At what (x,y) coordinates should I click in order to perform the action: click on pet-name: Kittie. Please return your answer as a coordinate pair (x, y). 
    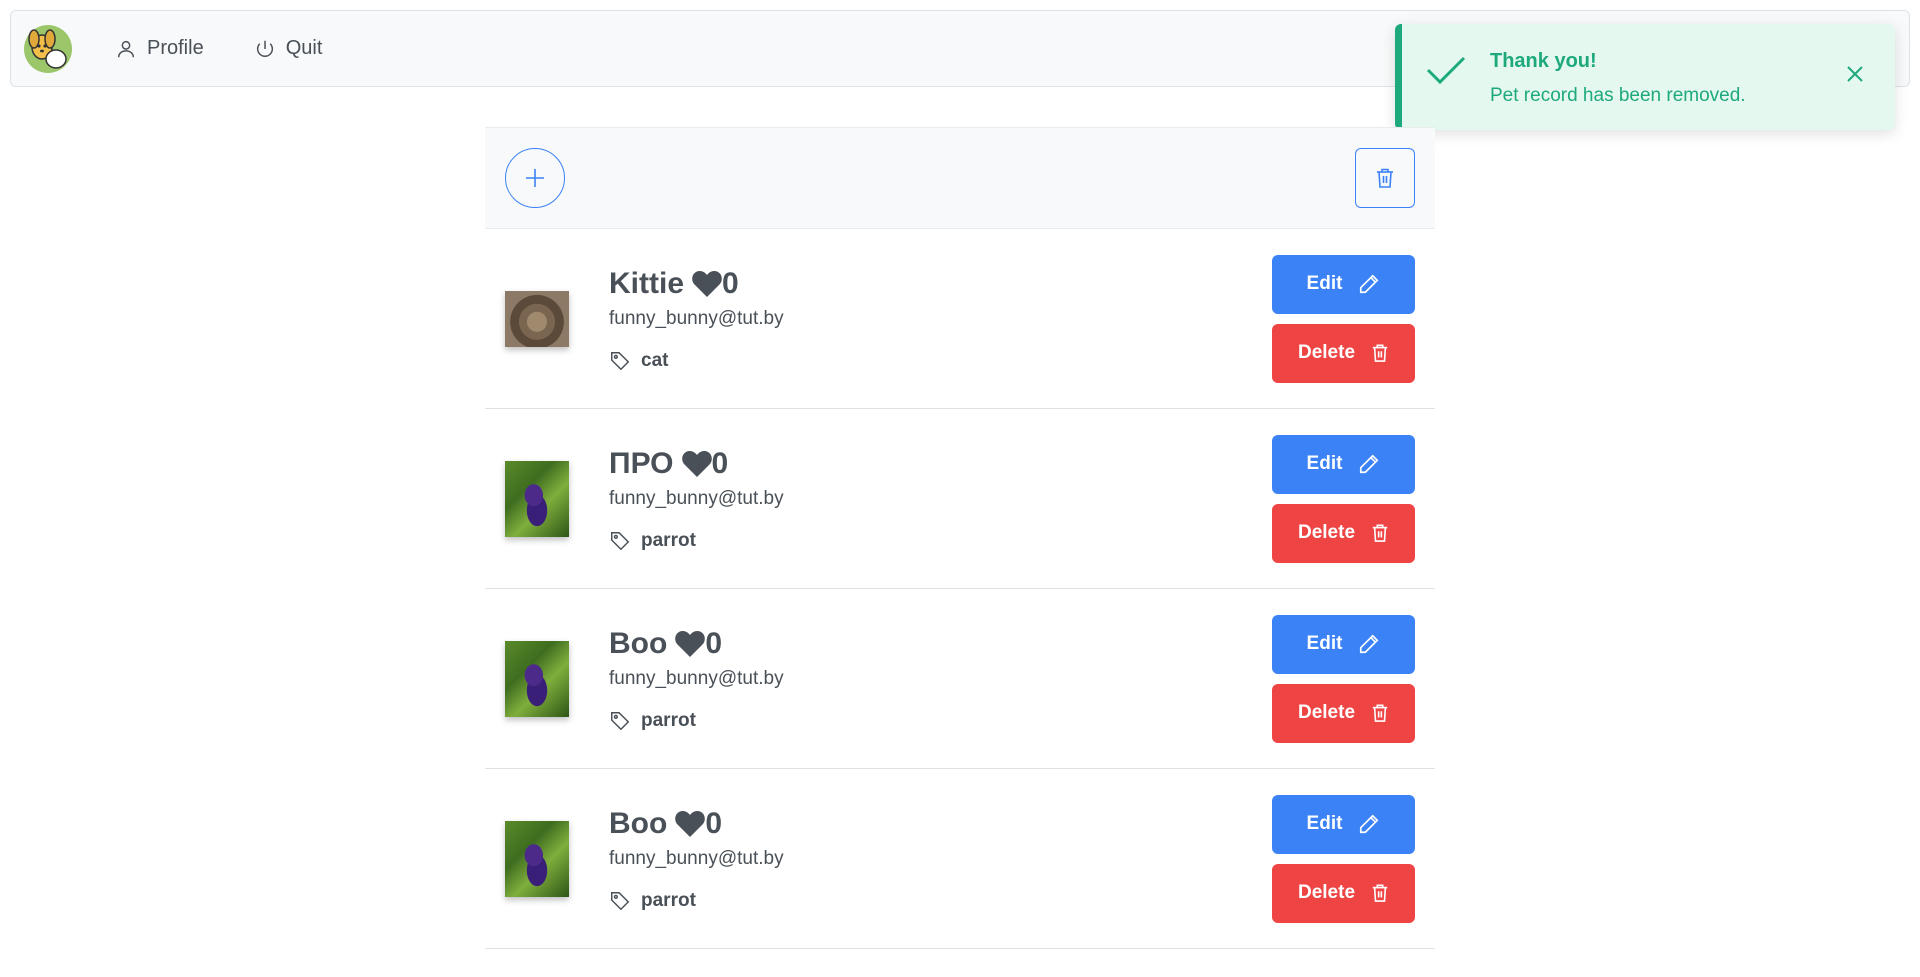
    Looking at the image, I should click on (646, 283).